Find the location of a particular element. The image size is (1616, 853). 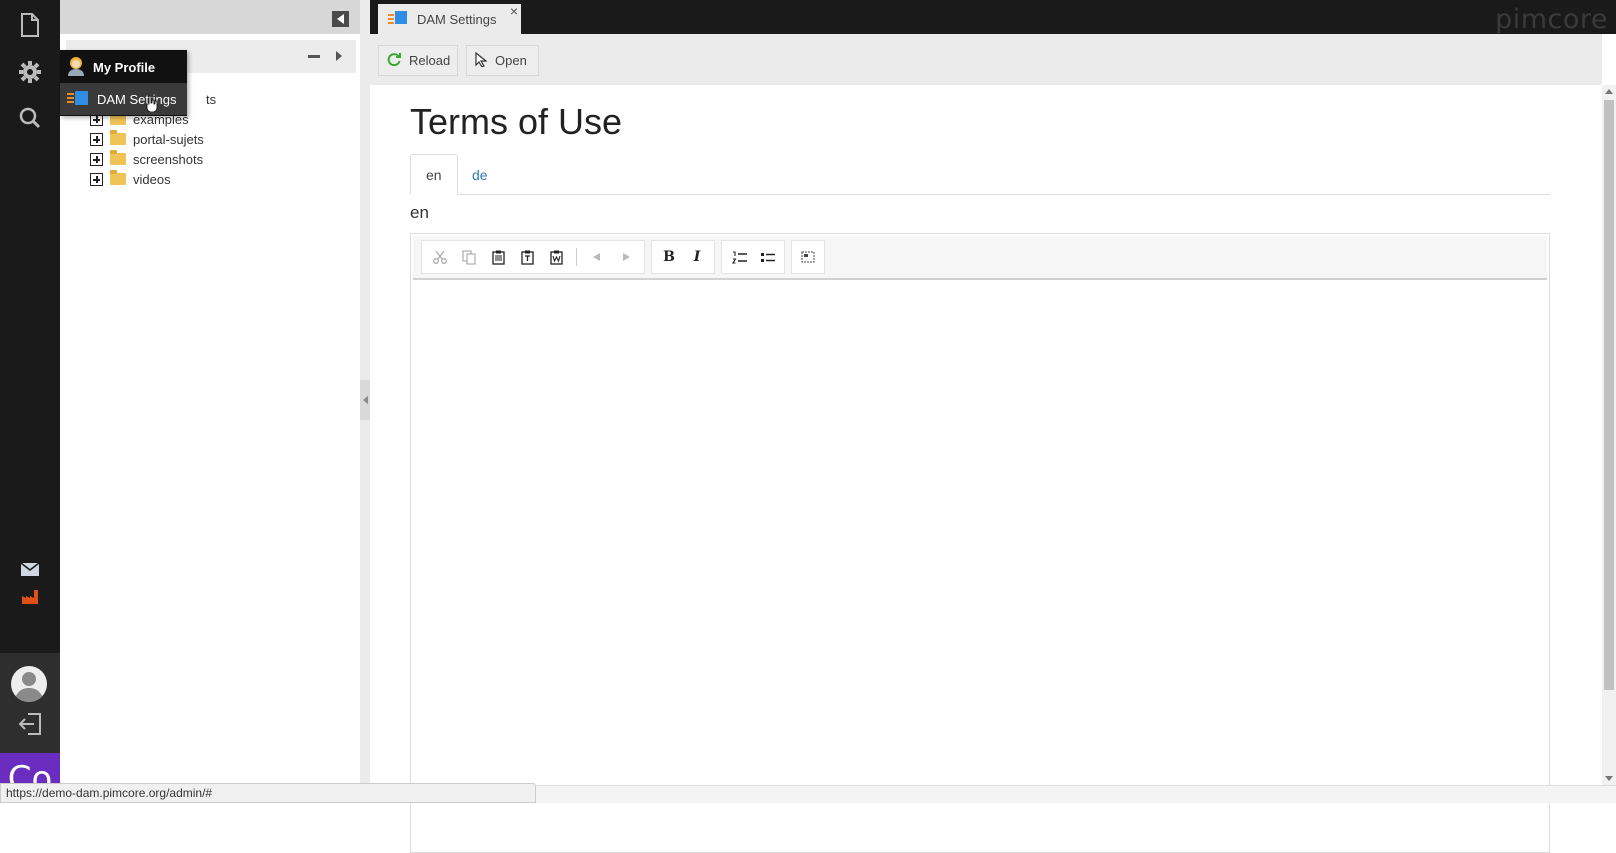

collapse-all-icon is located at coordinates (314, 56).